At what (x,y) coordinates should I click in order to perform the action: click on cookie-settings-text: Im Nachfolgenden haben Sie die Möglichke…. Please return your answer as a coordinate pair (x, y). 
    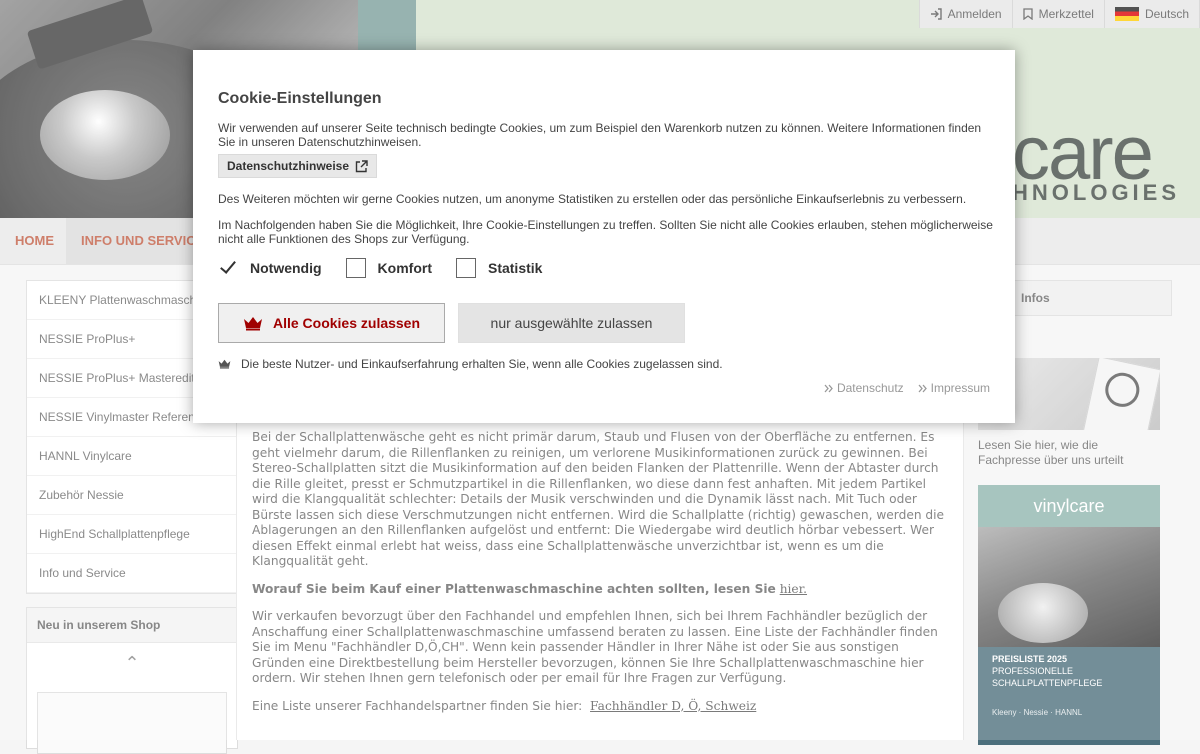
    Looking at the image, I should click on (605, 232).